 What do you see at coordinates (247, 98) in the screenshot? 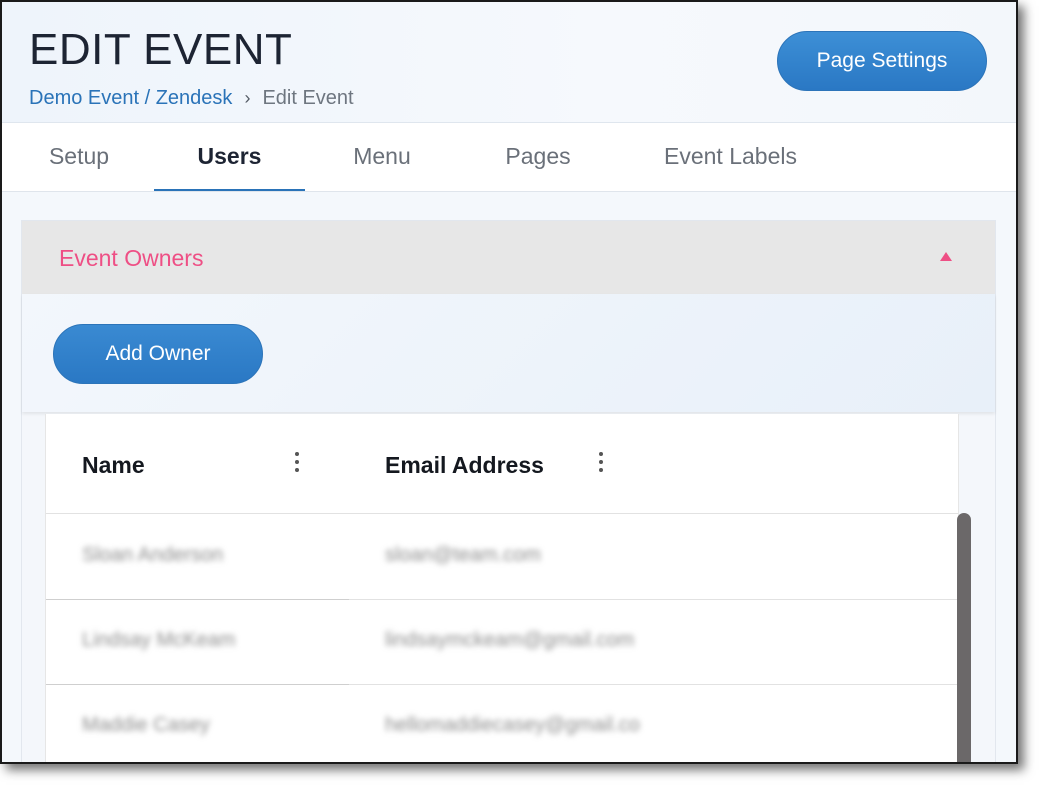
I see `chevron-right-icon: ›` at bounding box center [247, 98].